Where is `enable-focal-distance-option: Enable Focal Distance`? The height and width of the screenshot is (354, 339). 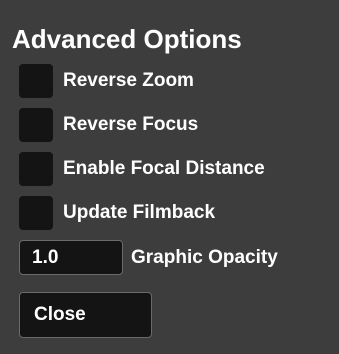
enable-focal-distance-option: Enable Focal Distance is located at coordinates (142, 169).